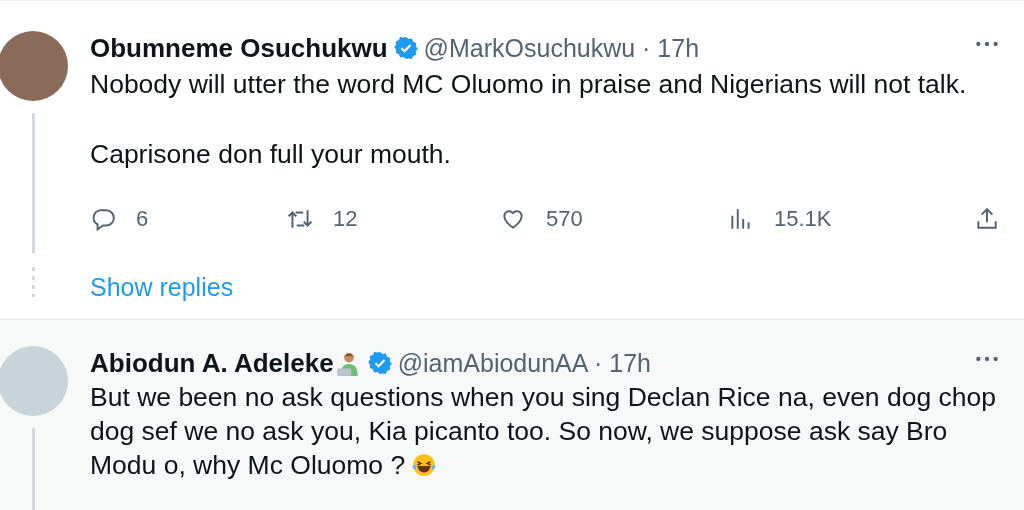  I want to click on thread-dots, so click(33, 282).